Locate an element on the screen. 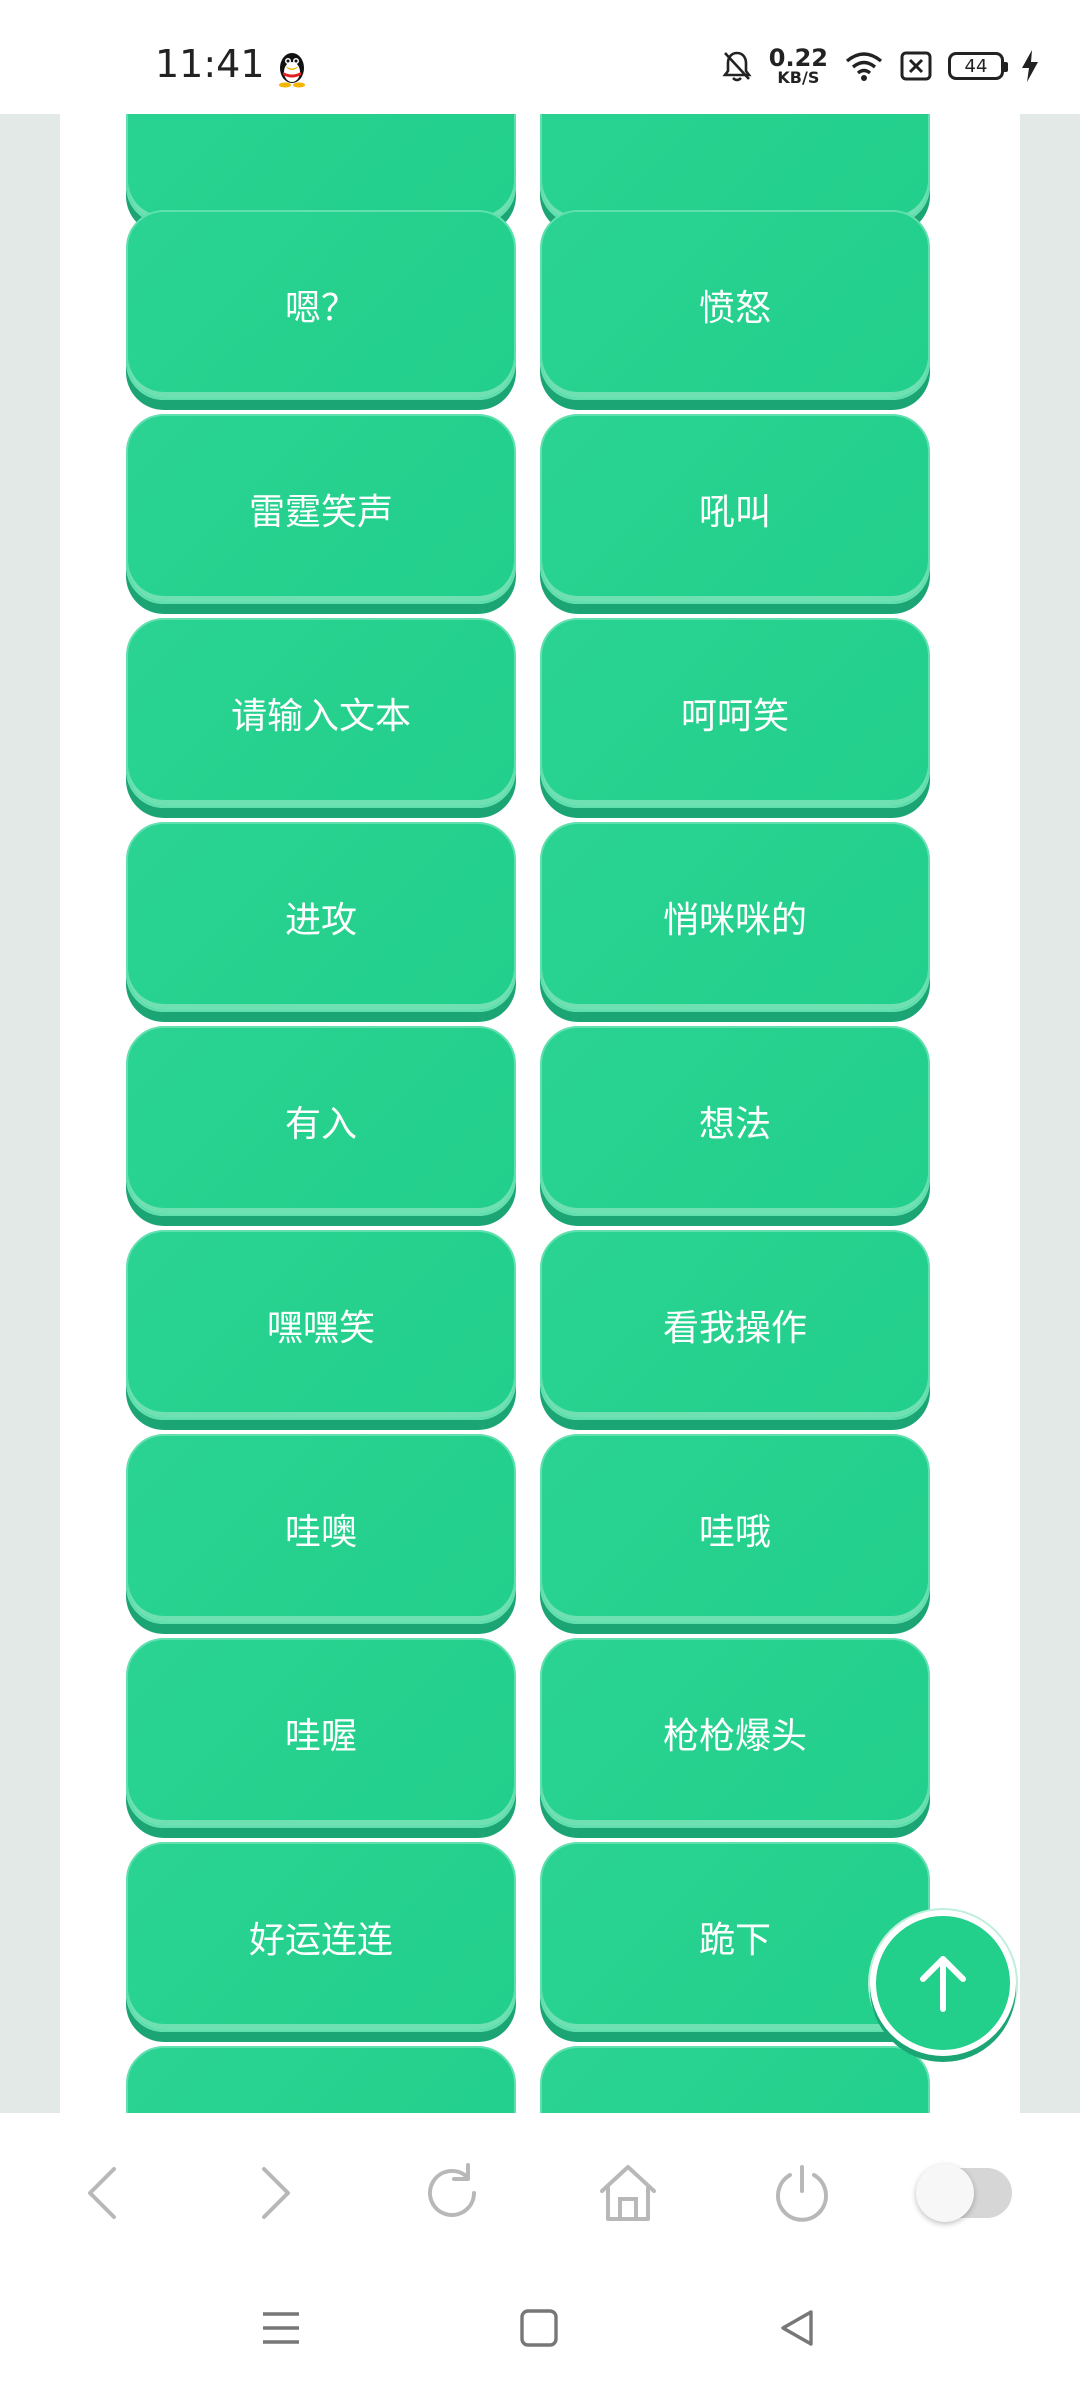 The image size is (1080, 2400). back-triangle-icon is located at coordinates (797, 2328).